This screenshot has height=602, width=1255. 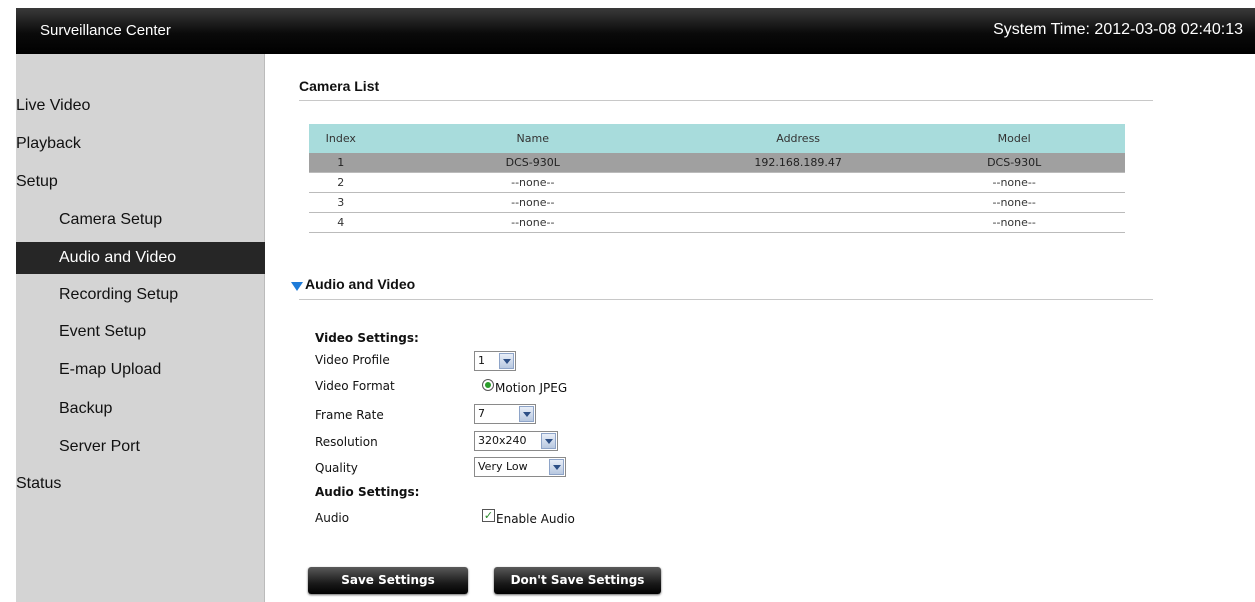 I want to click on triangle-down-icon, so click(x=297, y=286).